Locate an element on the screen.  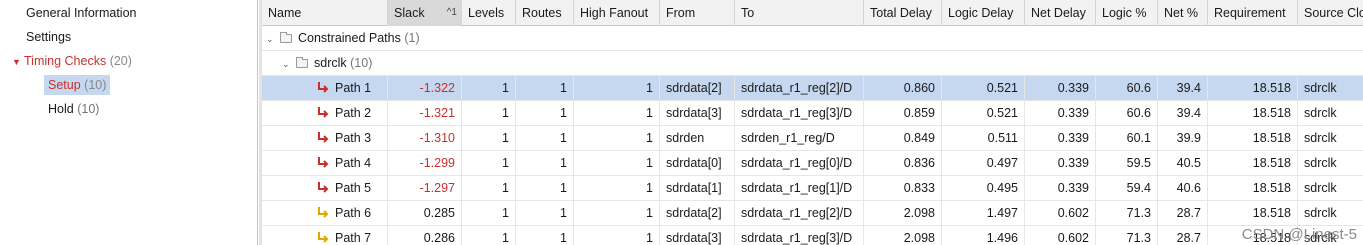
path-name: Path 1 is located at coordinates (353, 88).